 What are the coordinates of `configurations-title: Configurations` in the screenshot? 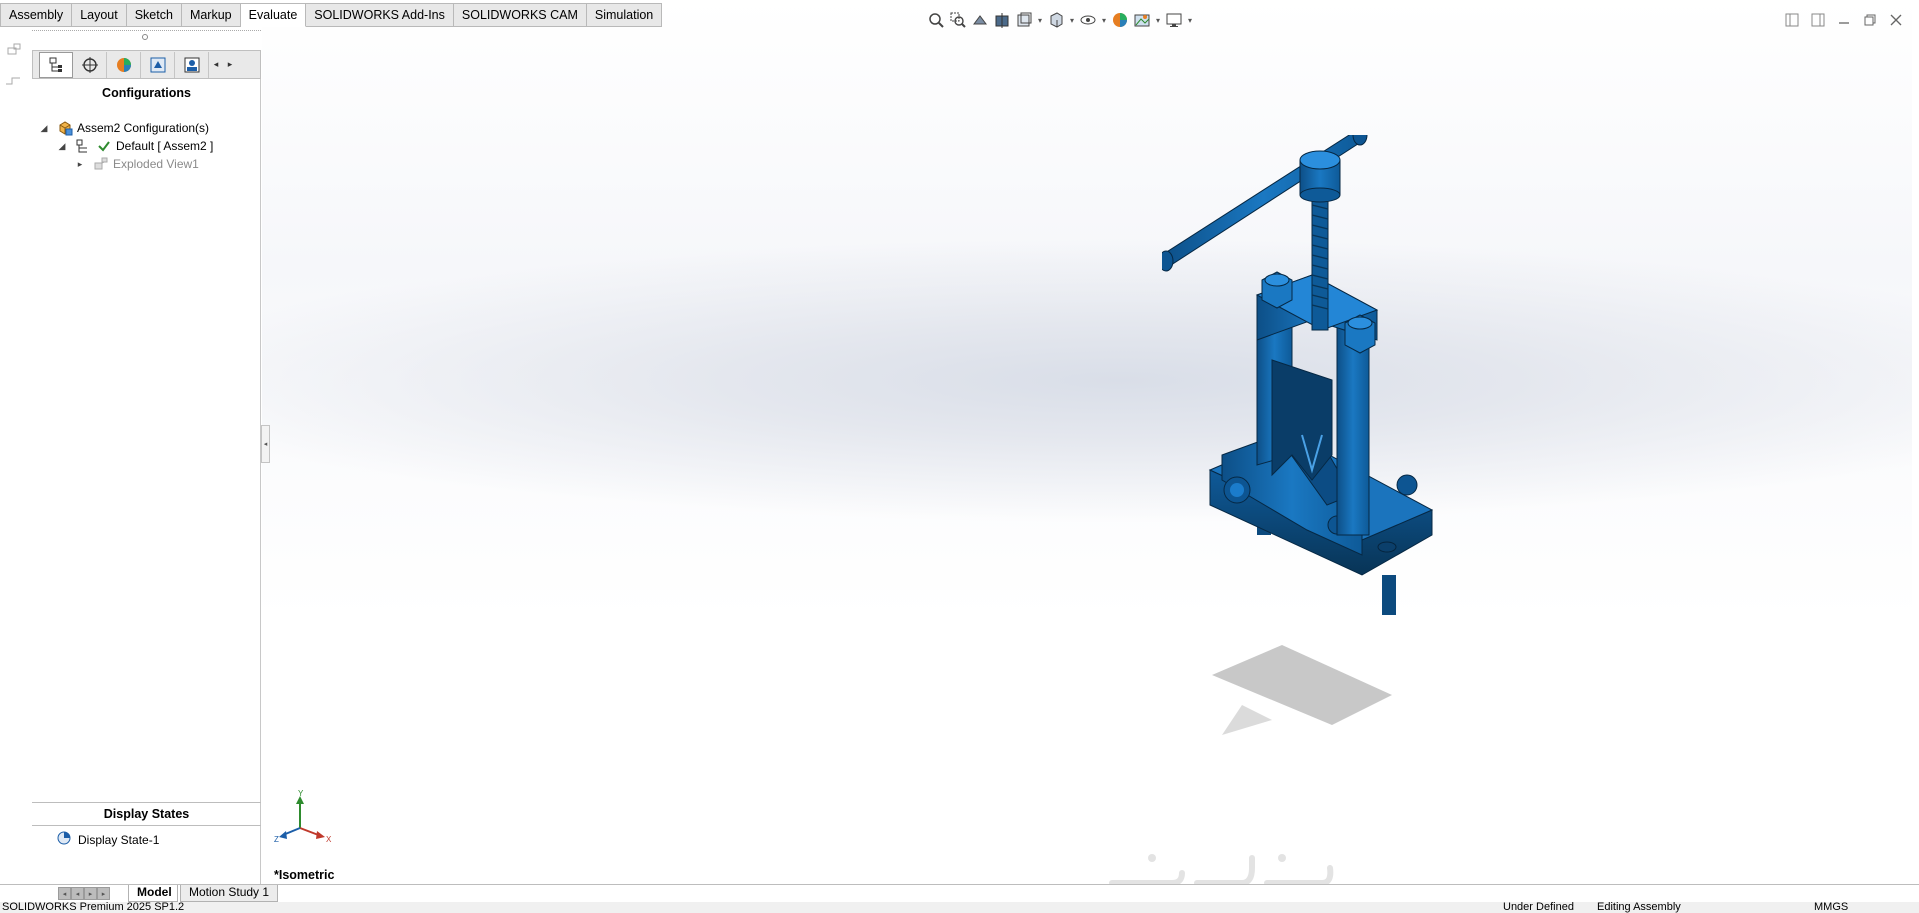 It's located at (146, 93).